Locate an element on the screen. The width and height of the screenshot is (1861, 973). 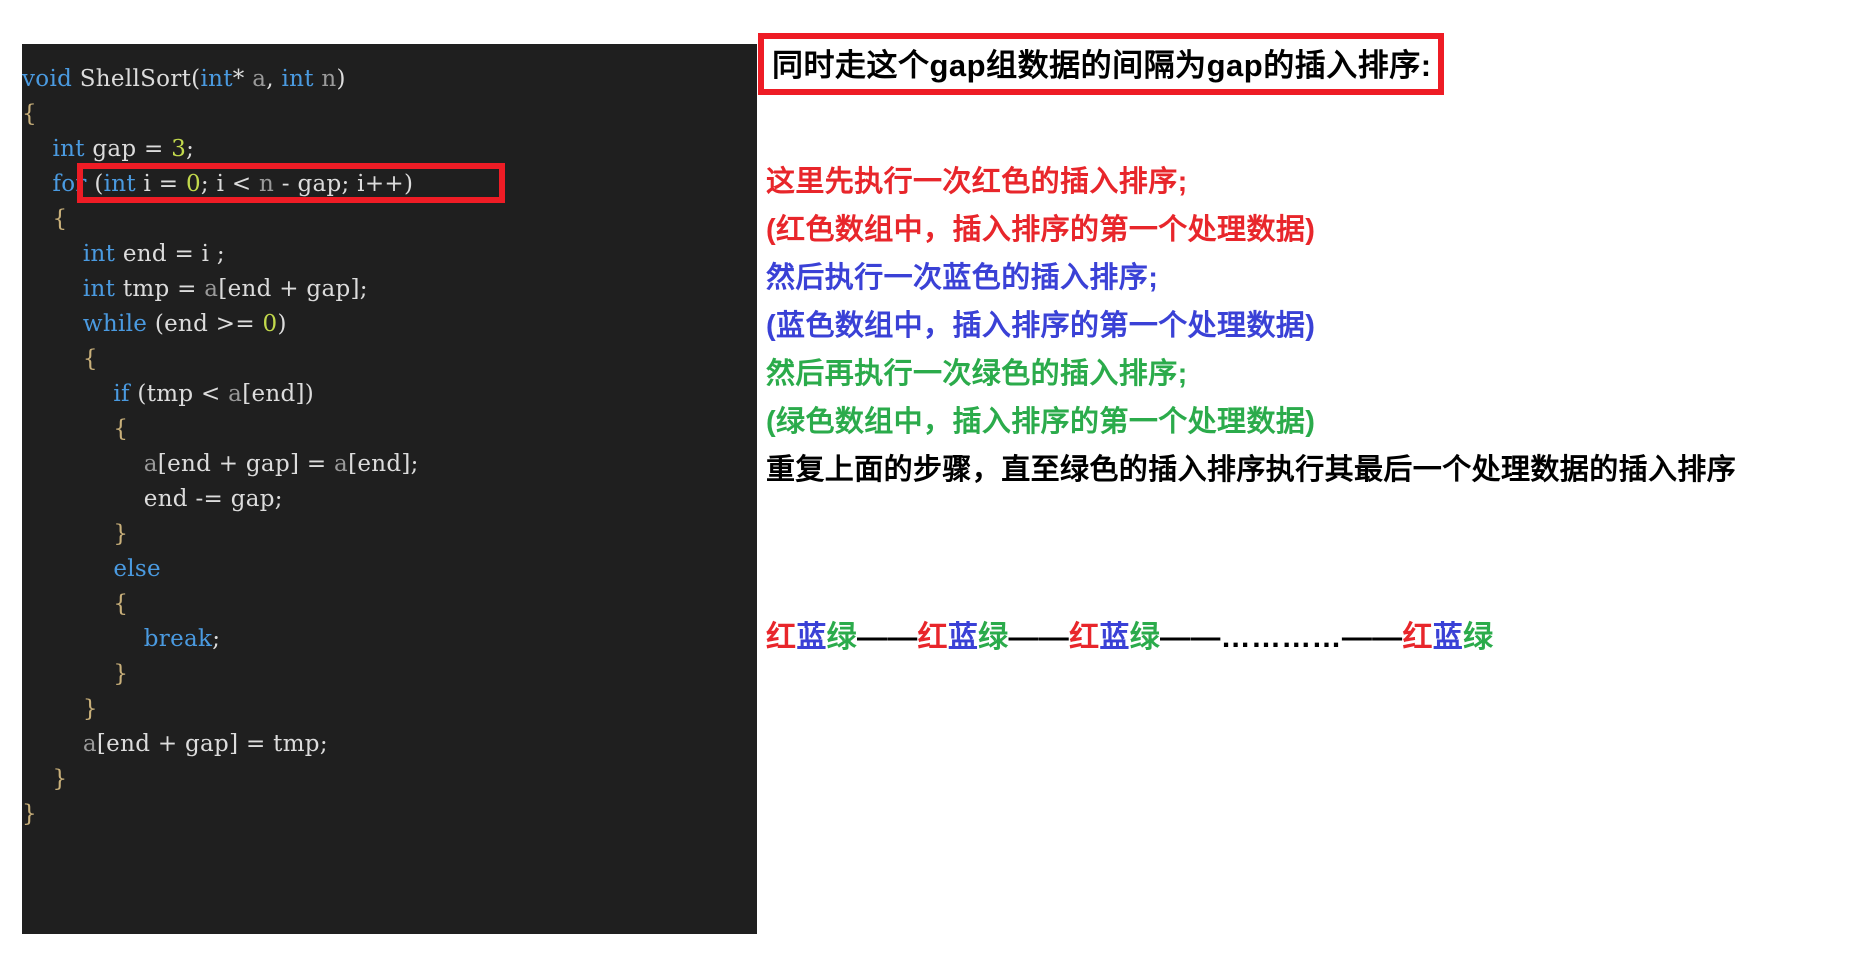
code-token: [end + gap] = is located at coordinates (246, 464).